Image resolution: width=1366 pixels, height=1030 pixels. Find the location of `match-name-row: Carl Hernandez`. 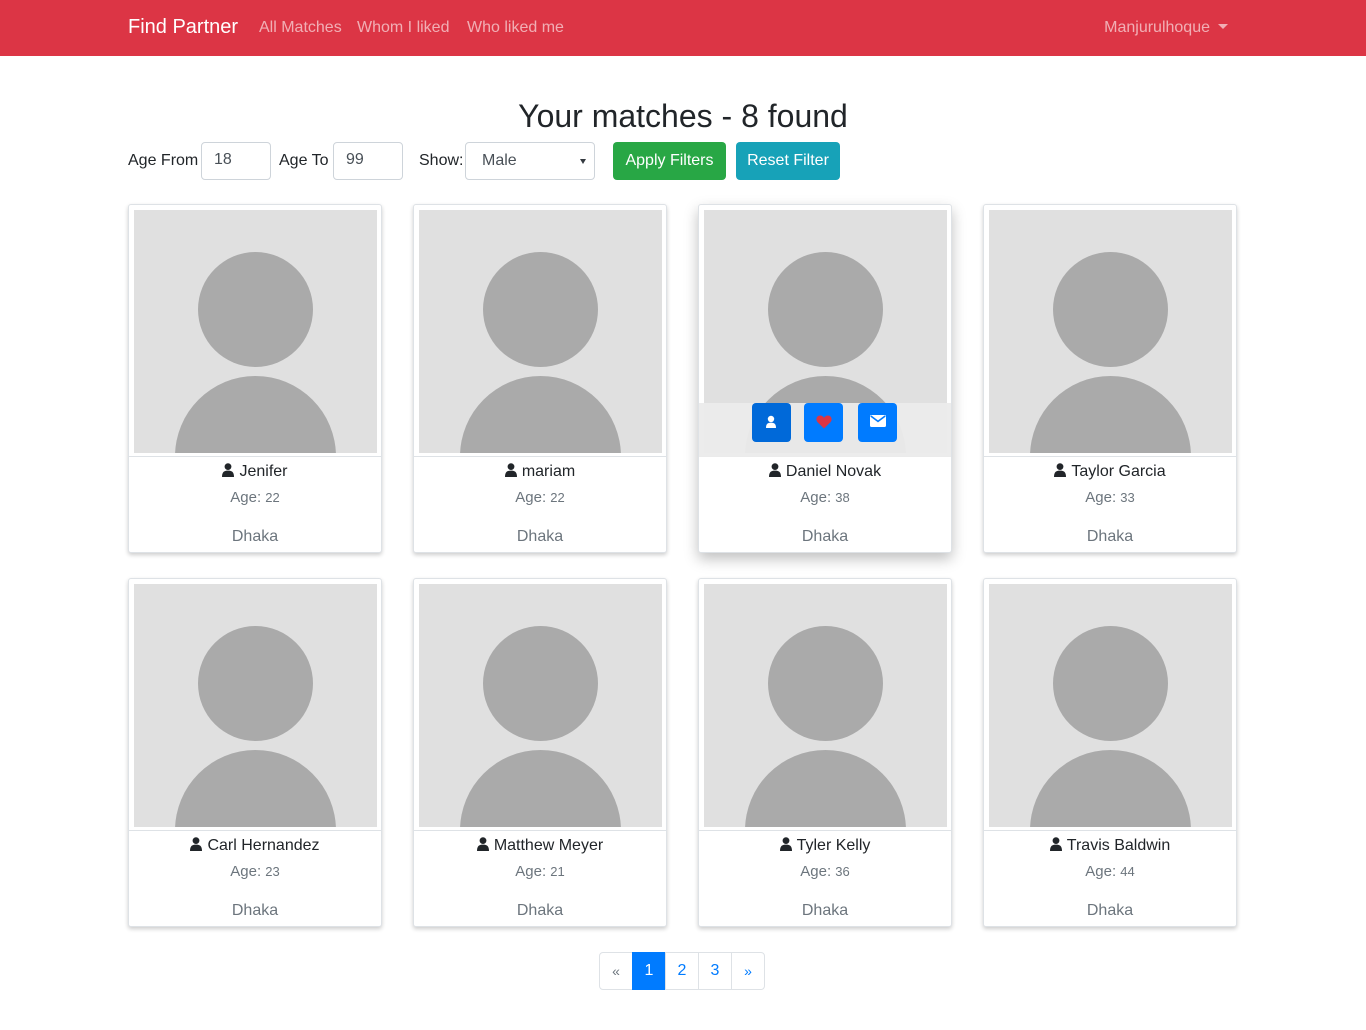

match-name-row: Carl Hernandez is located at coordinates (255, 846).